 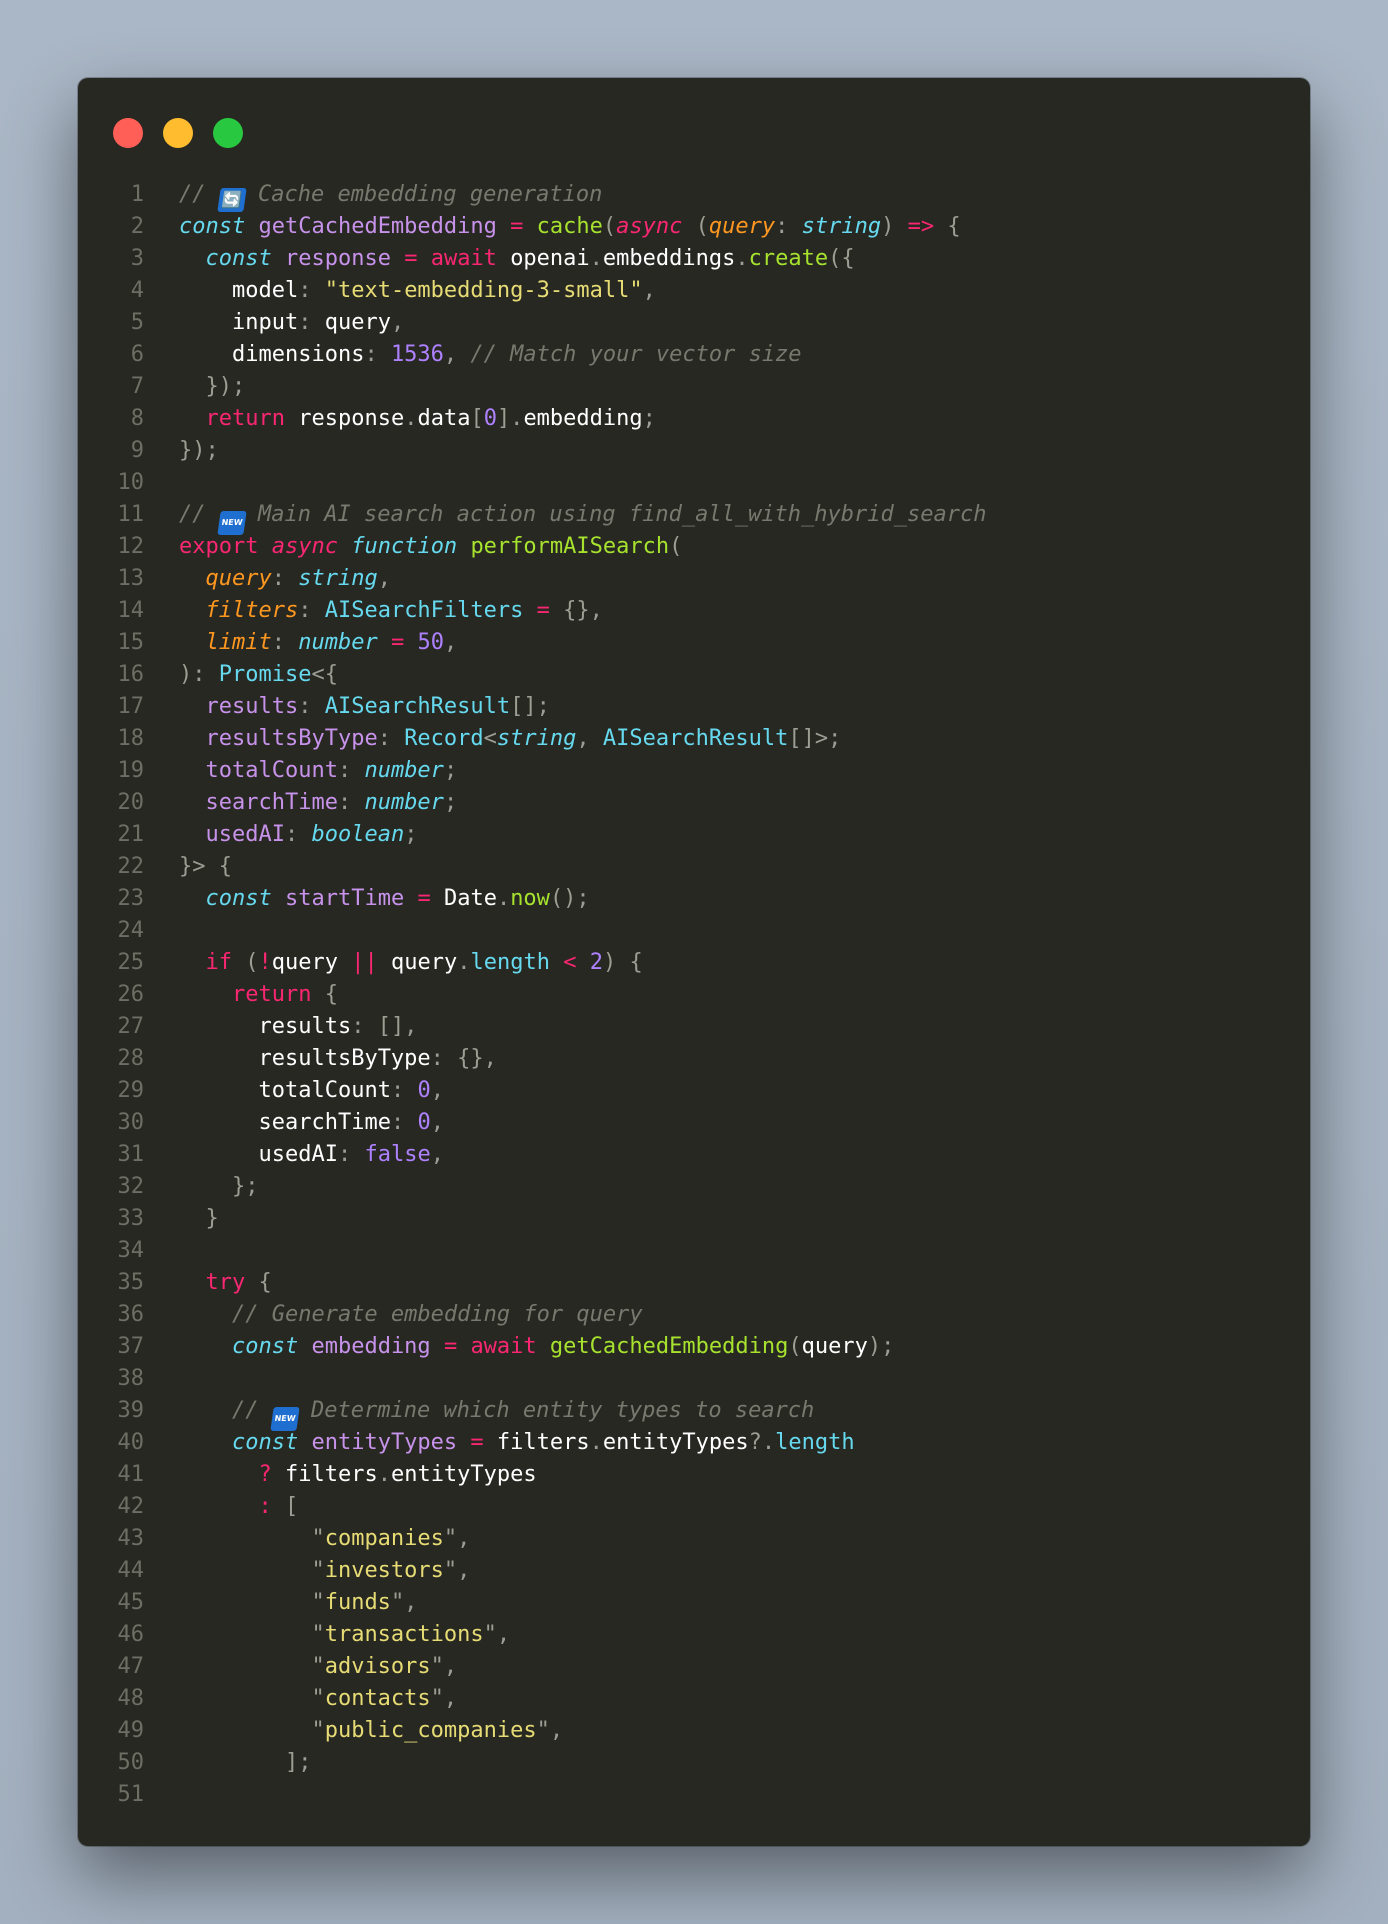 What do you see at coordinates (131, 1506) in the screenshot?
I see `line-number: 42` at bounding box center [131, 1506].